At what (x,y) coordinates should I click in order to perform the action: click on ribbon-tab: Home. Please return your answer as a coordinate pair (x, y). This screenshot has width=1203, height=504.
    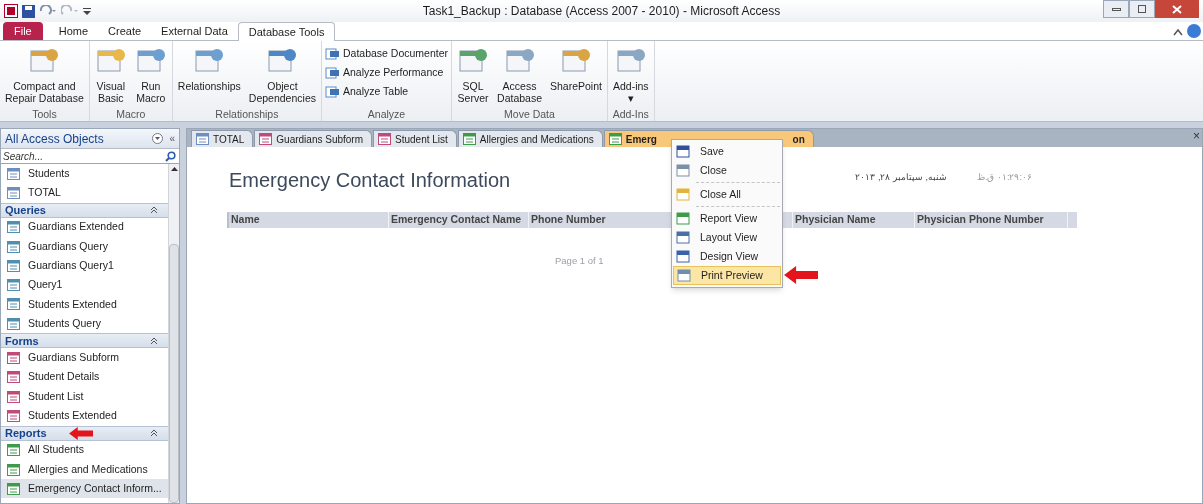
    Looking at the image, I should click on (73, 31).